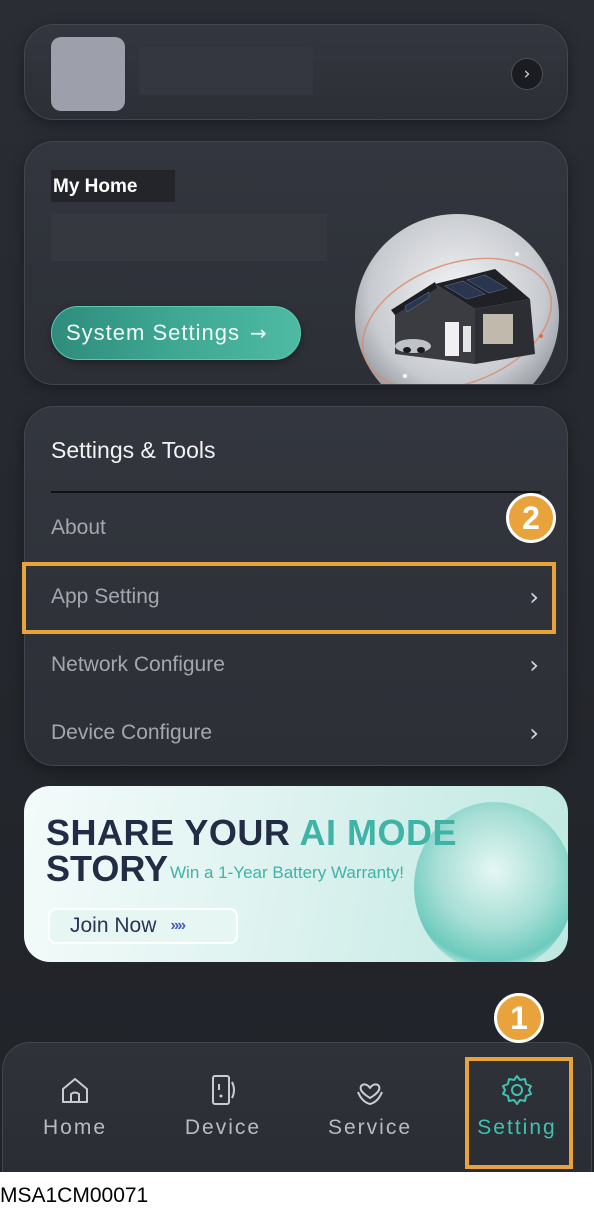 The width and height of the screenshot is (594, 1212). Describe the element at coordinates (370, 1094) in the screenshot. I see `service-icon` at that location.